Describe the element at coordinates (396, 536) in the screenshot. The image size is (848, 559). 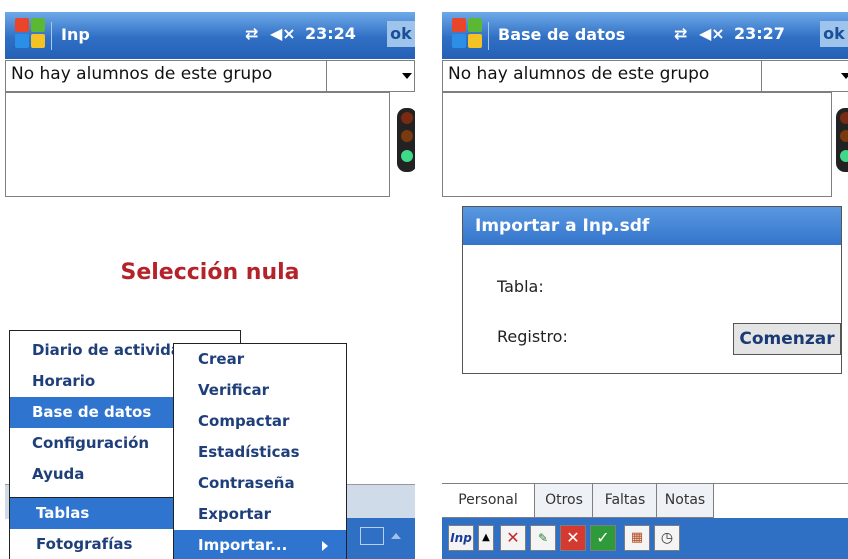
I see `arrow-up-icon` at that location.